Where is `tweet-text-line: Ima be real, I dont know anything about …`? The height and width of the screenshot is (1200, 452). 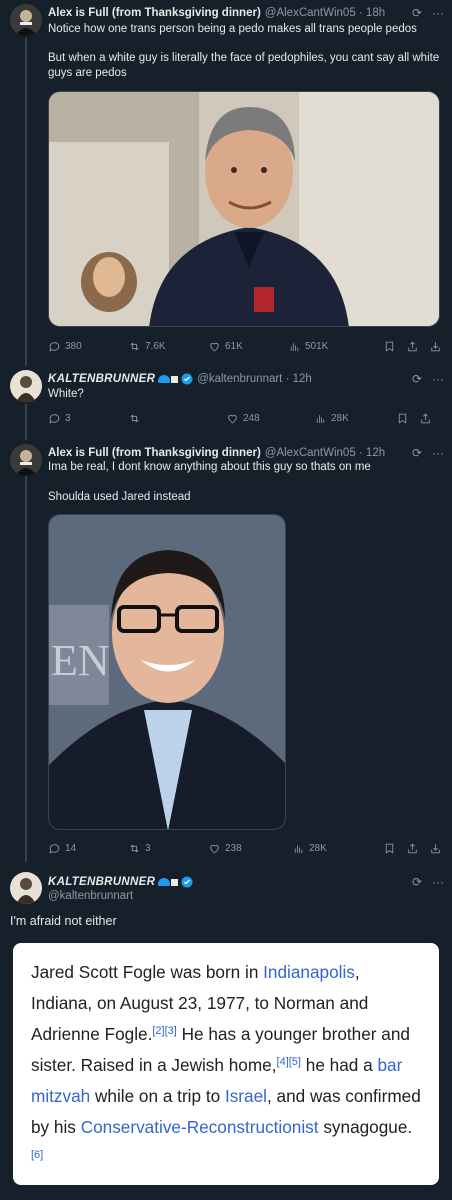 tweet-text-line: Ima be real, I dont know anything about … is located at coordinates (209, 467).